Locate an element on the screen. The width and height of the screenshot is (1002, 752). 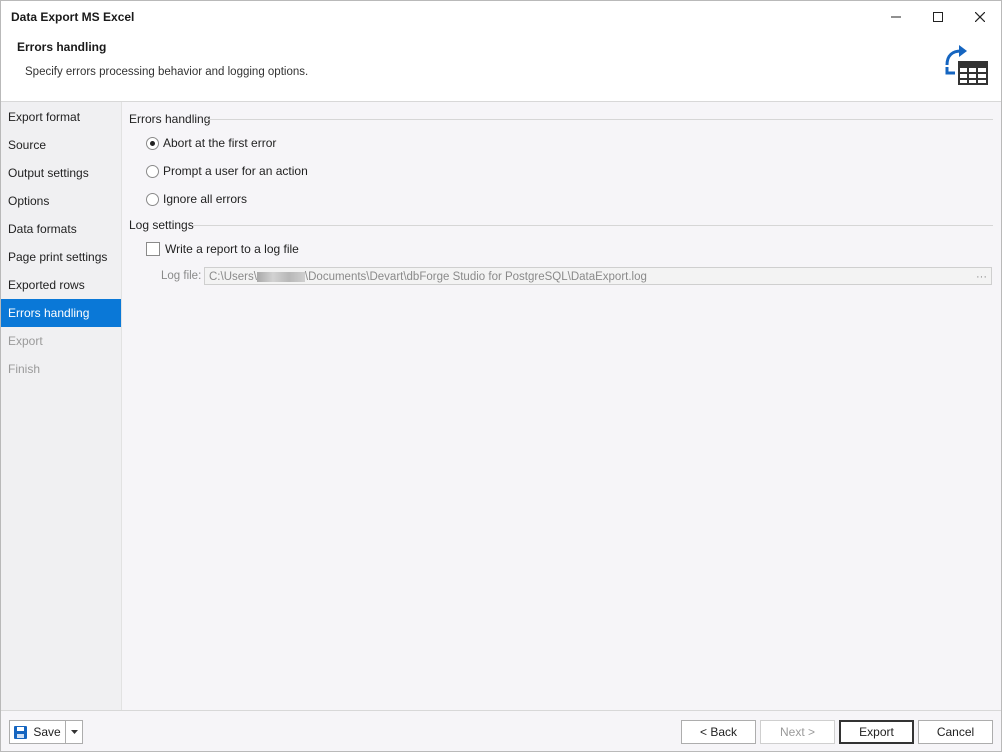
prompt-user-option: Prompt a user for an action is located at coordinates (227, 171).